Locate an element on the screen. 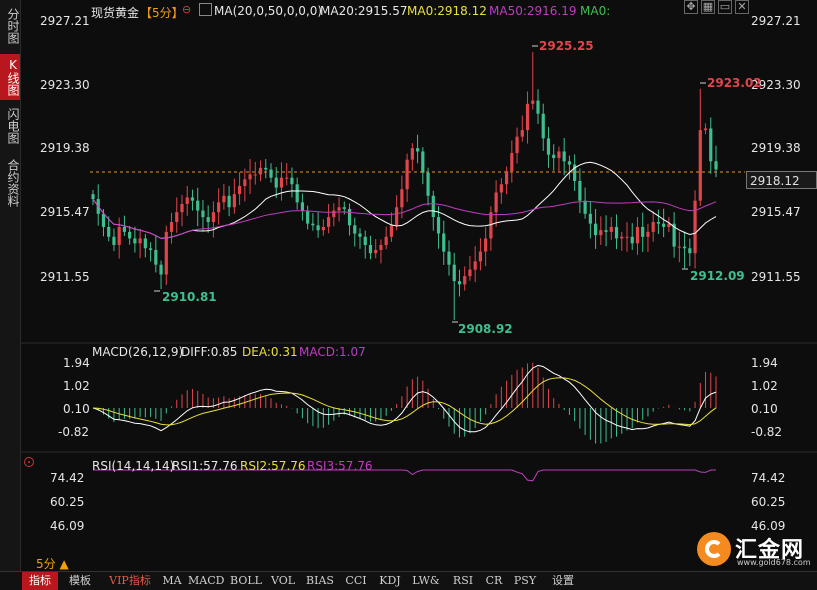  macd-diff-line is located at coordinates (404, 398).